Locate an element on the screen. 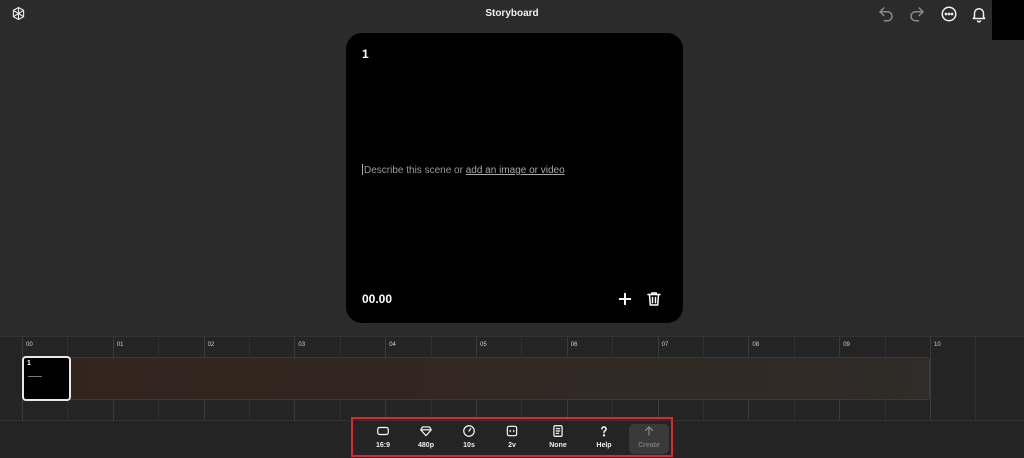  scene-number: 1 is located at coordinates (365, 54).